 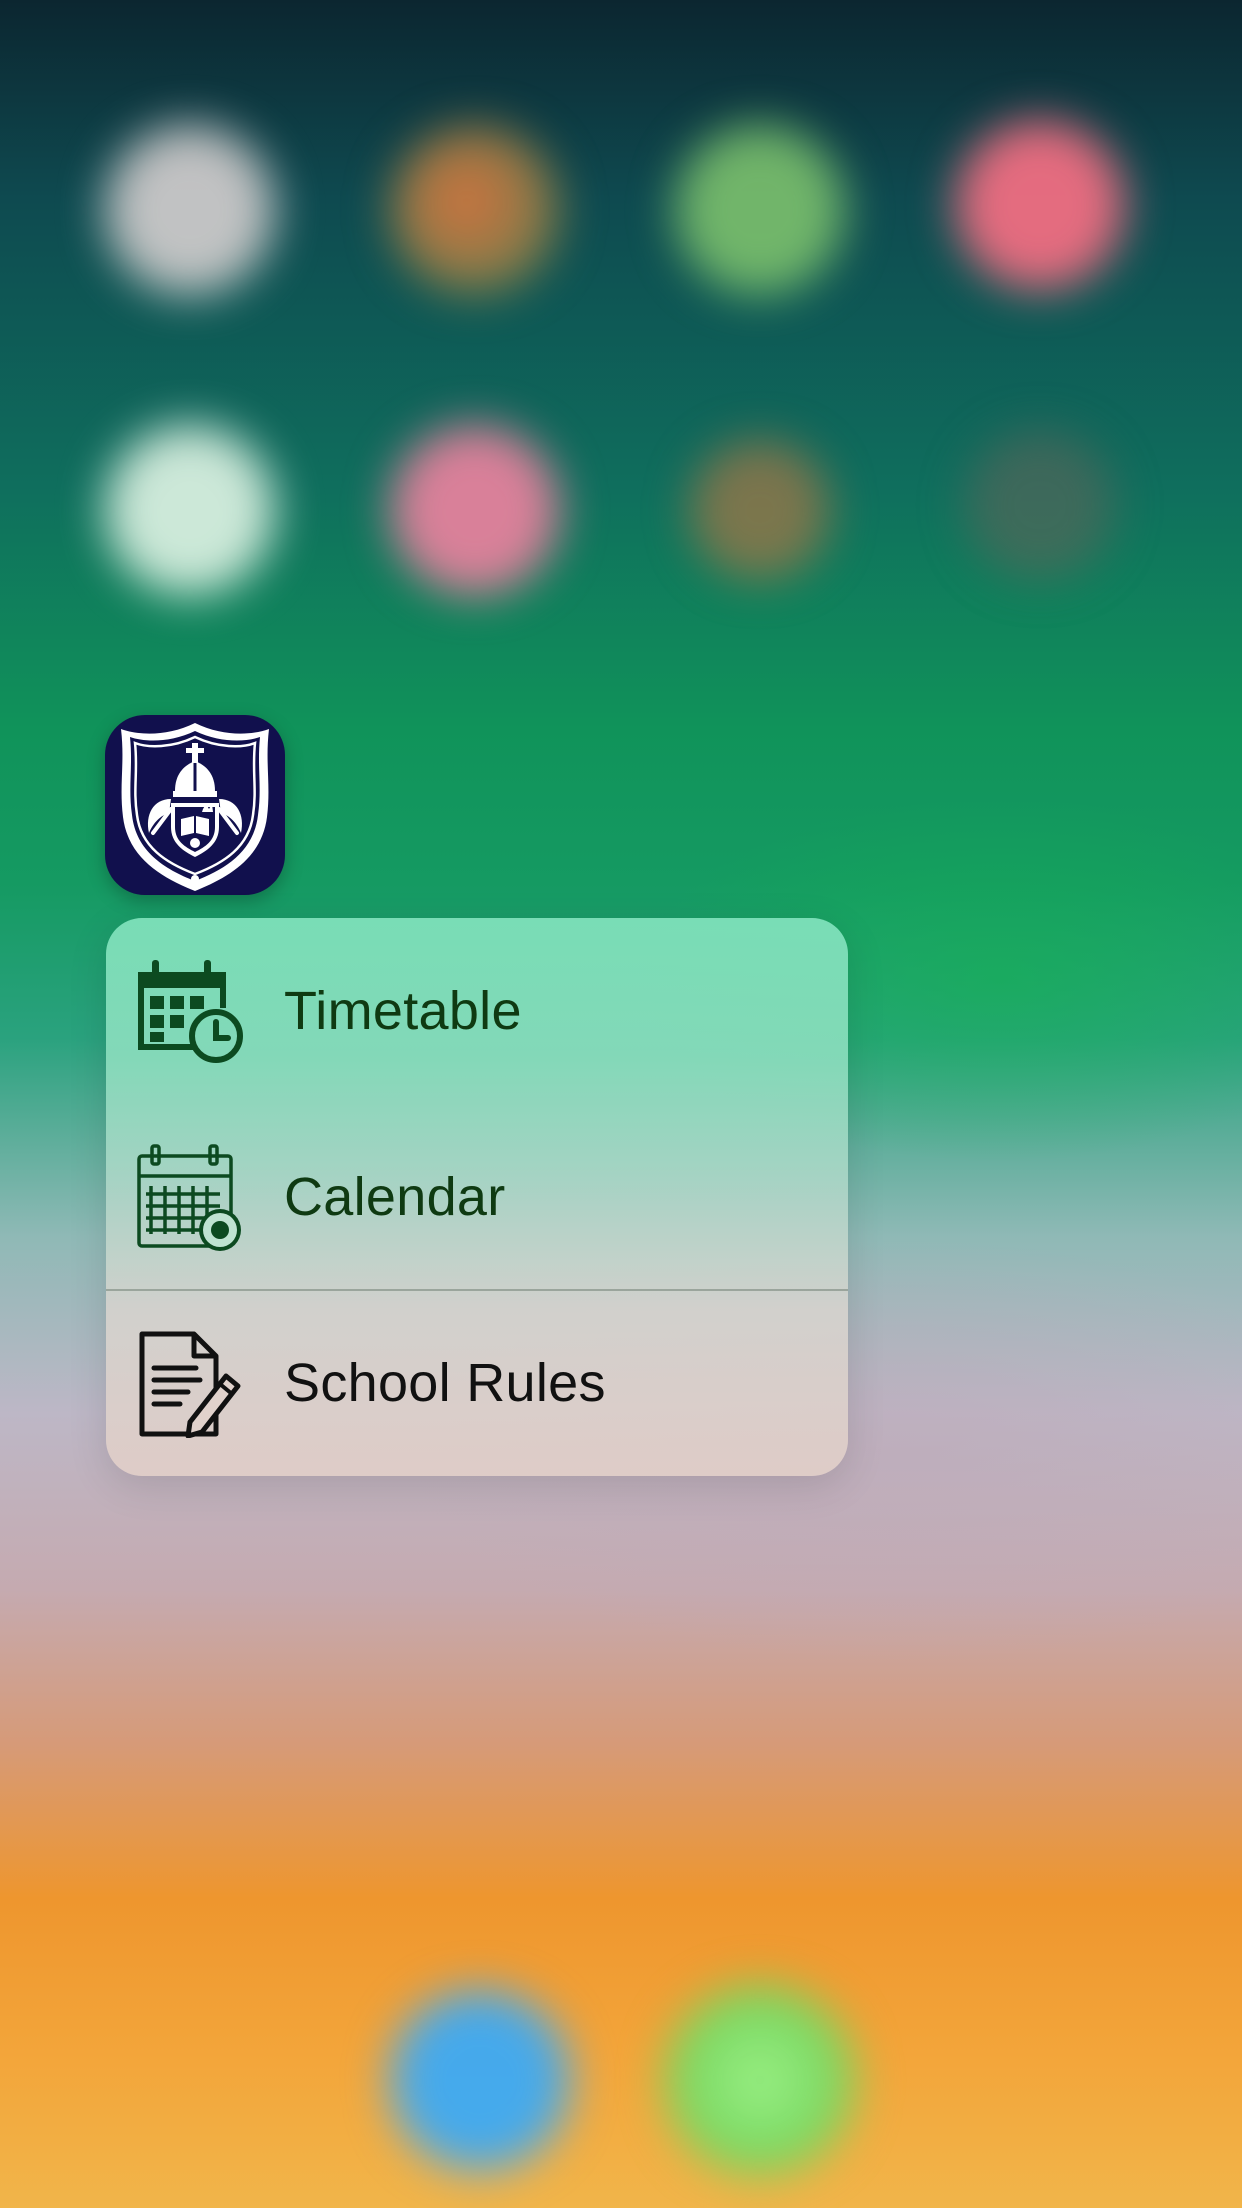 What do you see at coordinates (190, 1384) in the screenshot?
I see `document-pencil-icon` at bounding box center [190, 1384].